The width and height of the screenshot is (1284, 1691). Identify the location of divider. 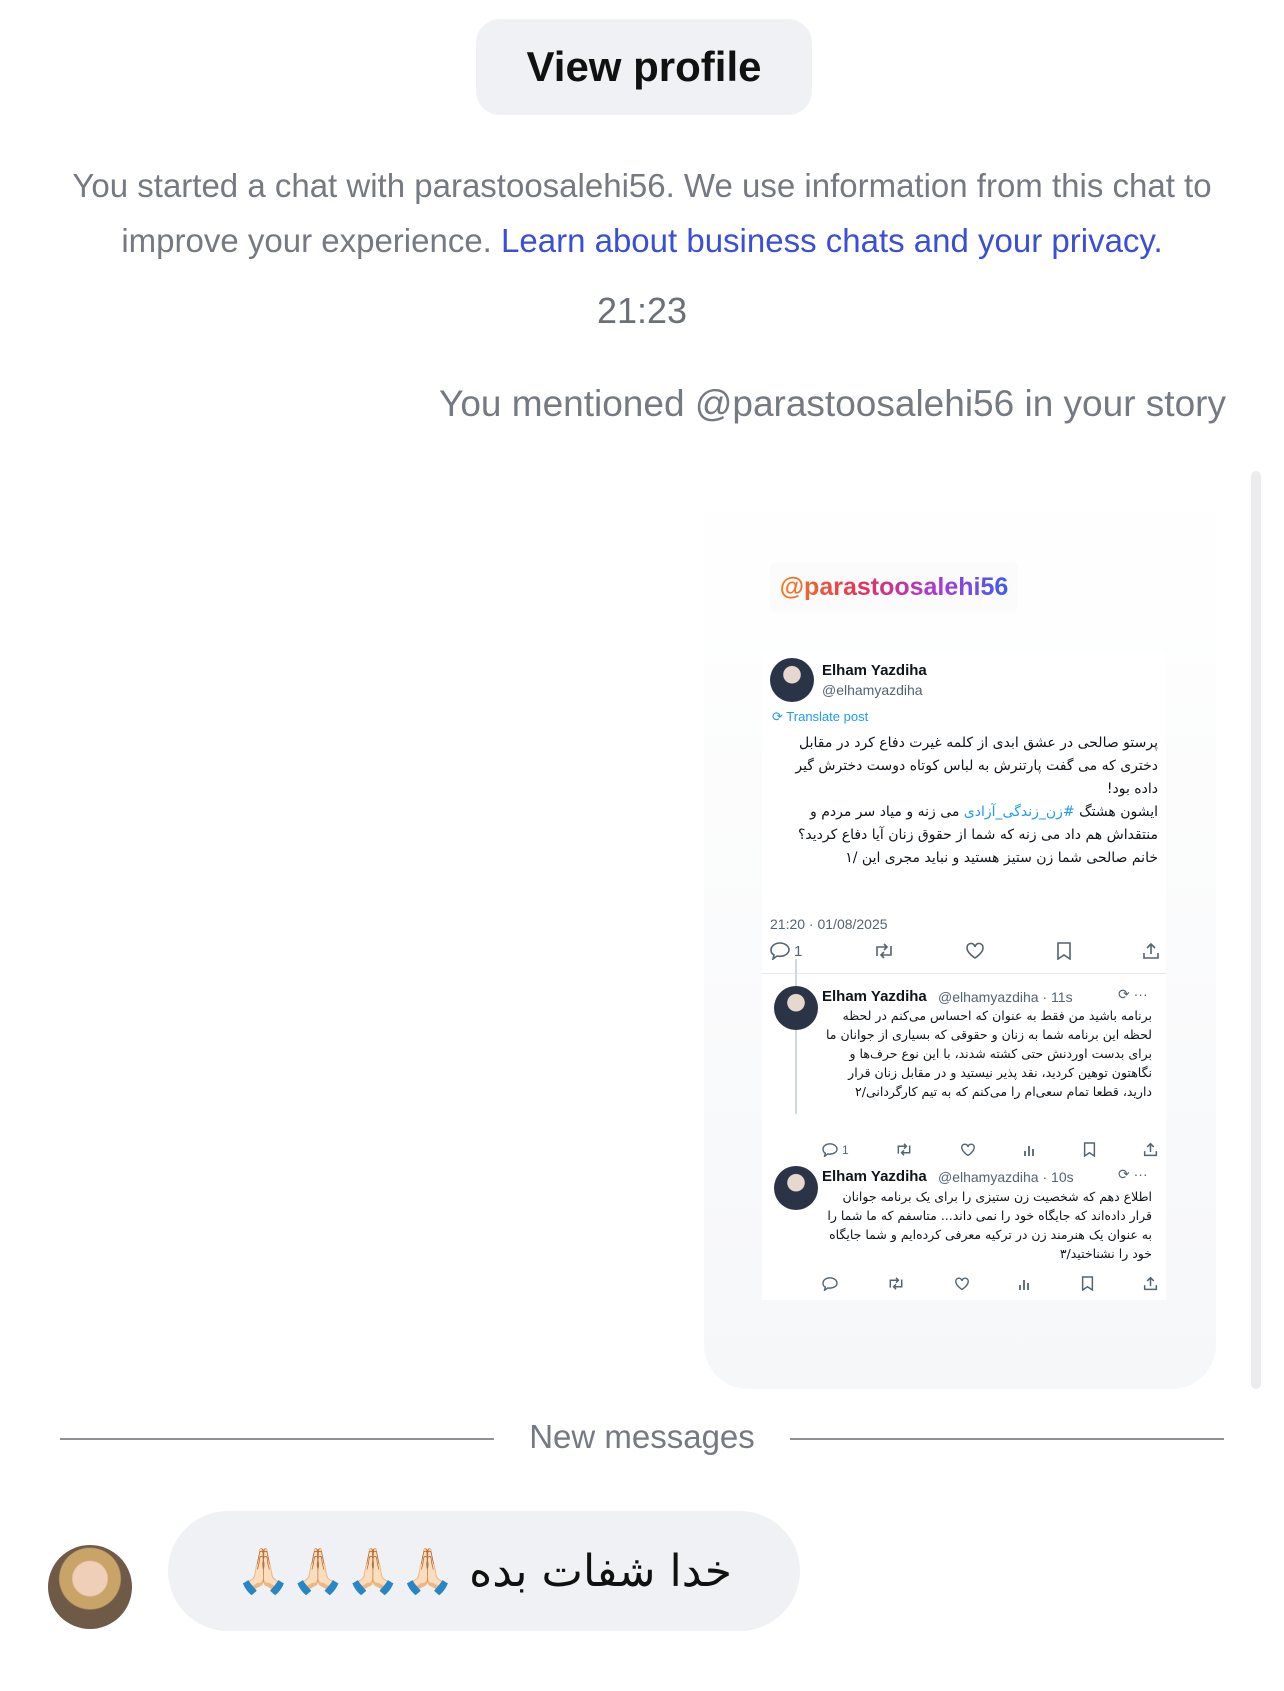
(964, 973).